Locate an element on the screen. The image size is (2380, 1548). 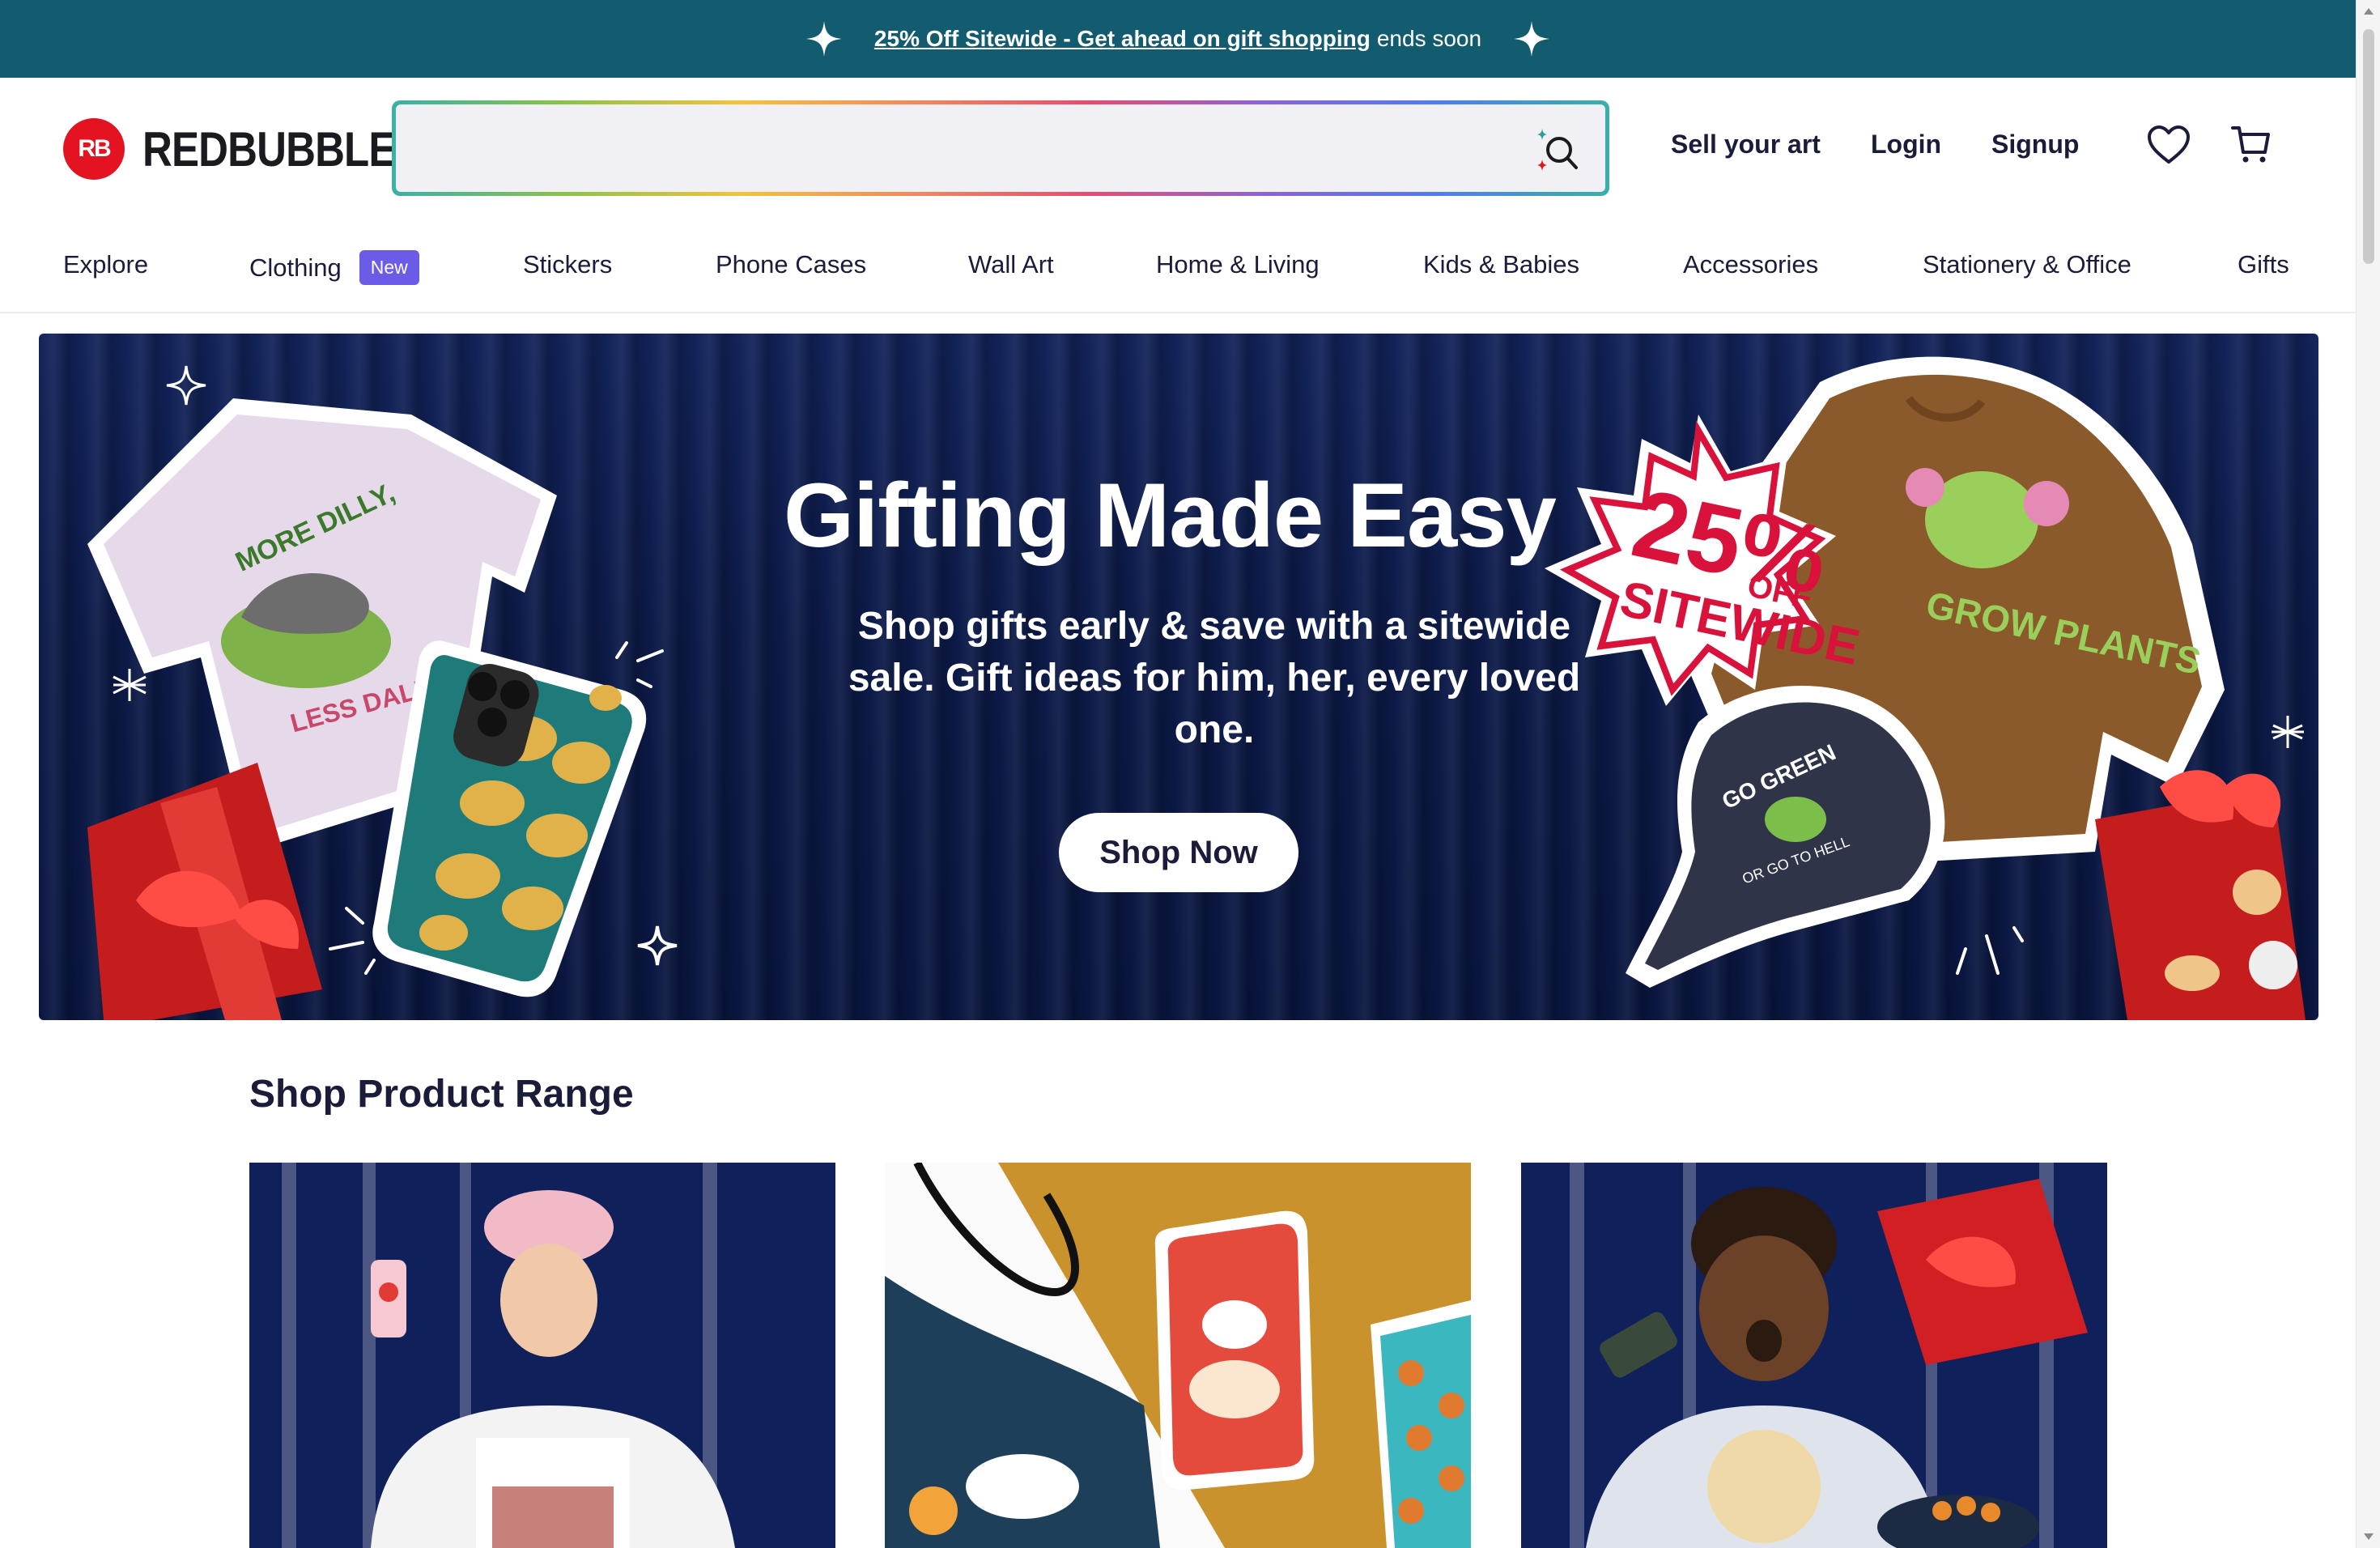
signup-link: Signup is located at coordinates (2035, 144).